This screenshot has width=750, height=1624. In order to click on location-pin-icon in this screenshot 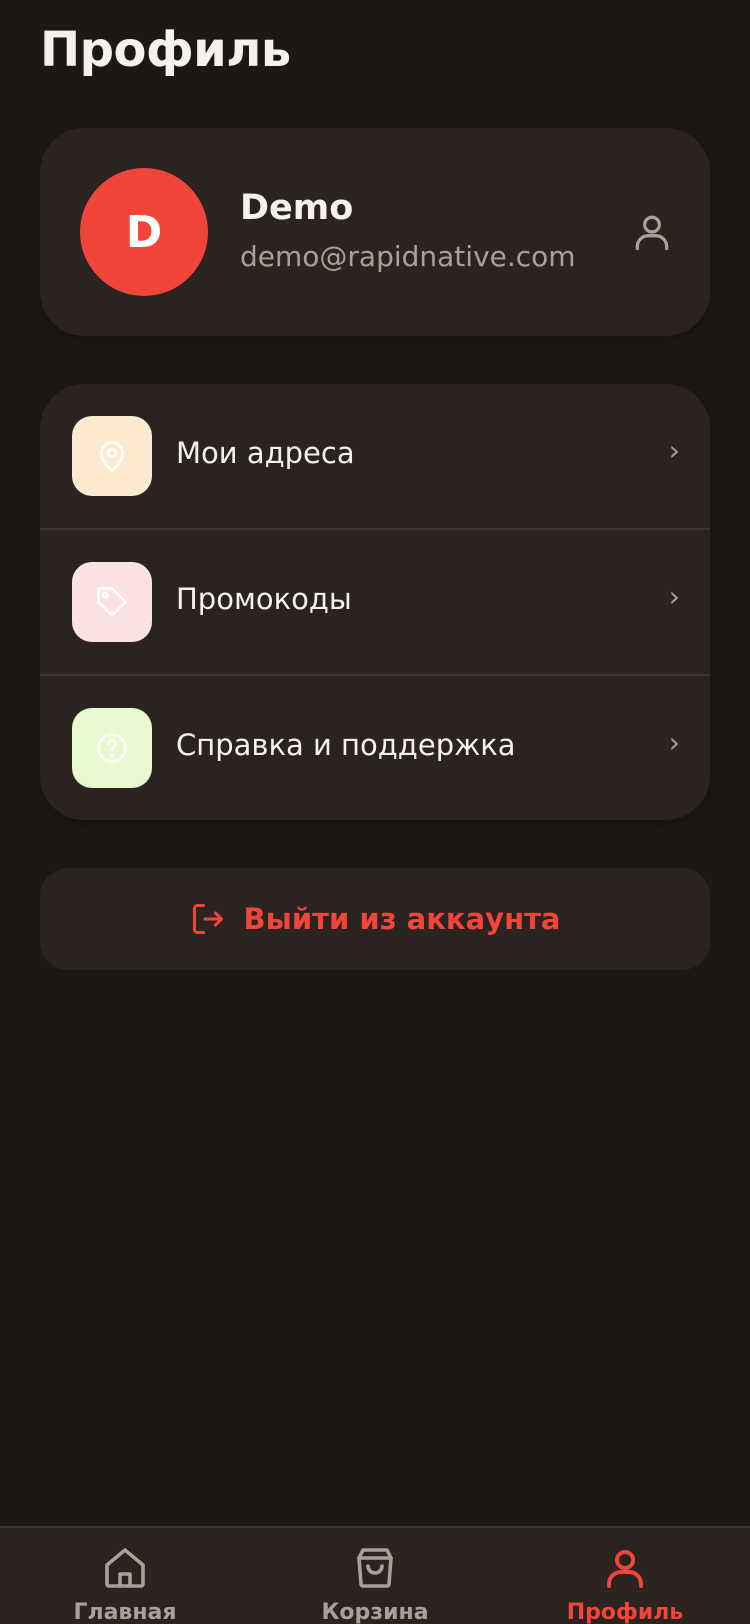, I will do `click(112, 457)`.